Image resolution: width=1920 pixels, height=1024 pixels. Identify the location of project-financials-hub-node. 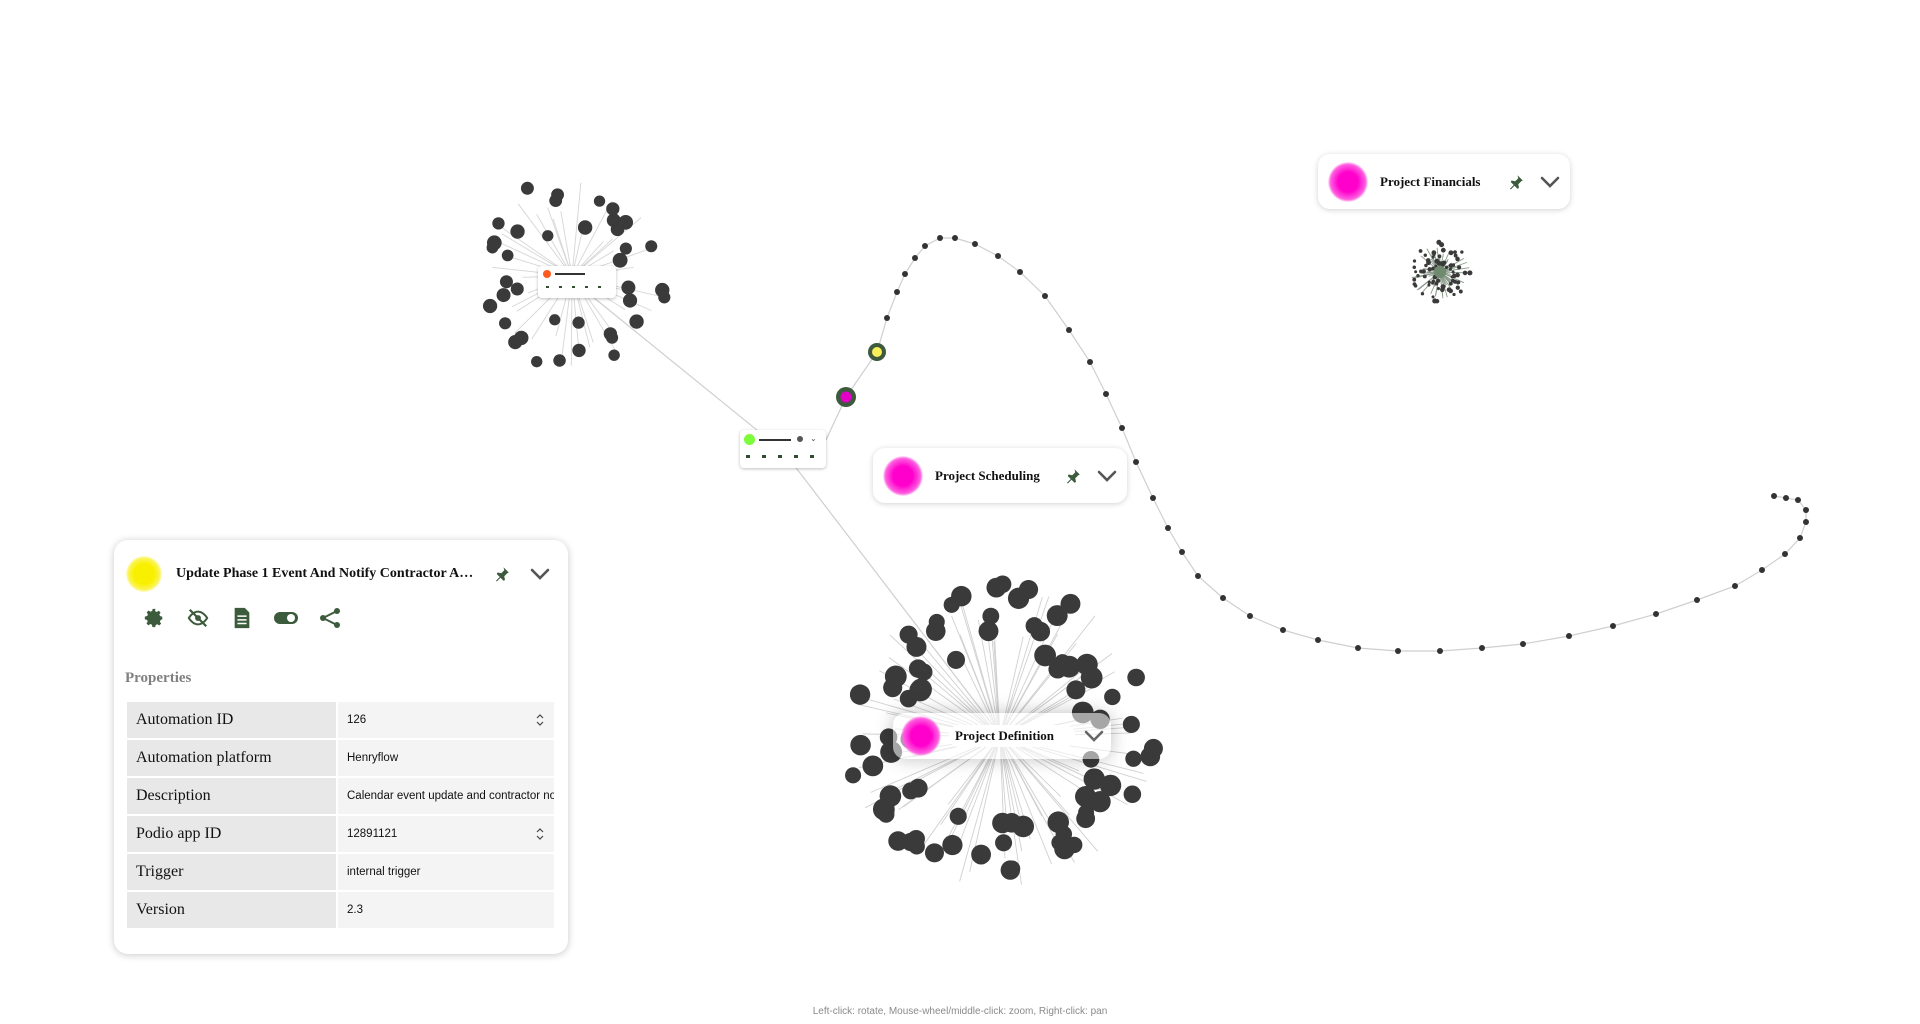
(1440, 272).